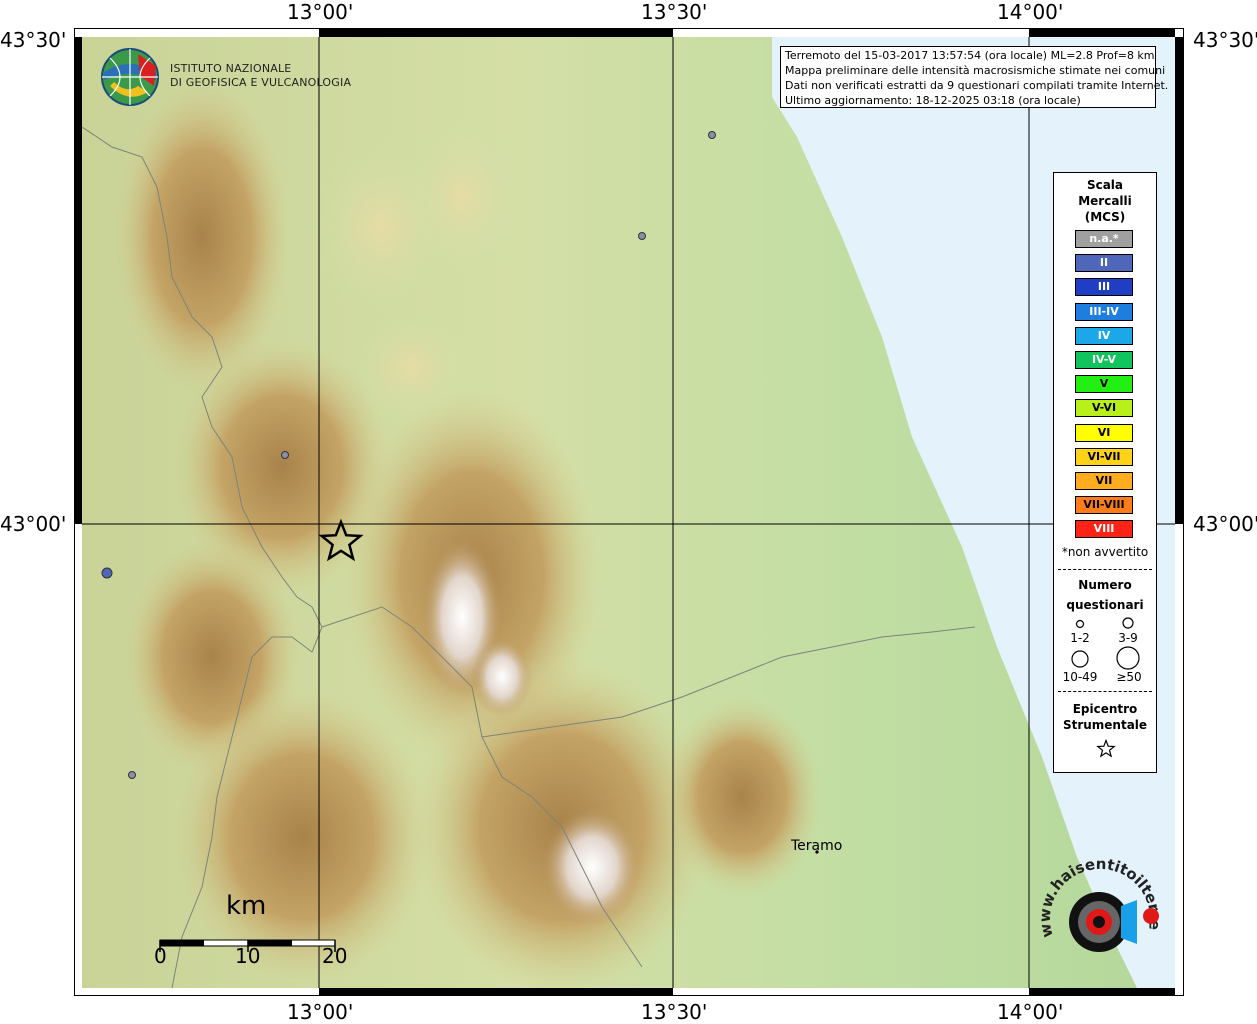 This screenshot has height=1024, width=1257. Describe the element at coordinates (78, 280) in the screenshot. I see `frame-bar-left` at that location.